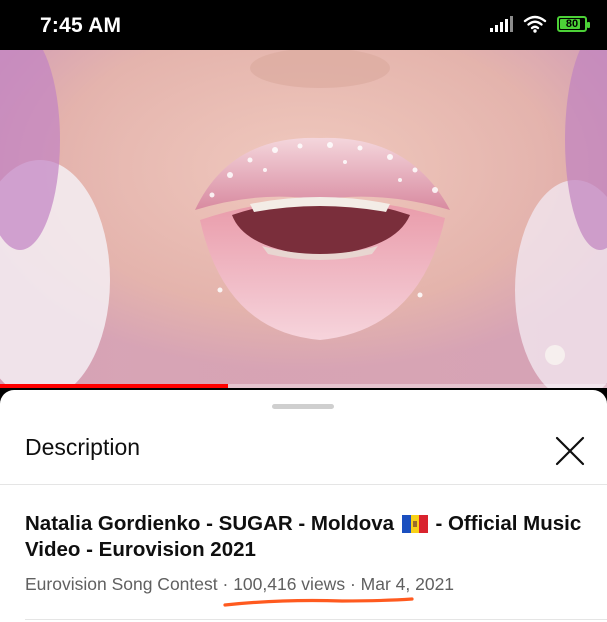 The image size is (607, 622). I want to click on signal-icon, so click(501, 24).